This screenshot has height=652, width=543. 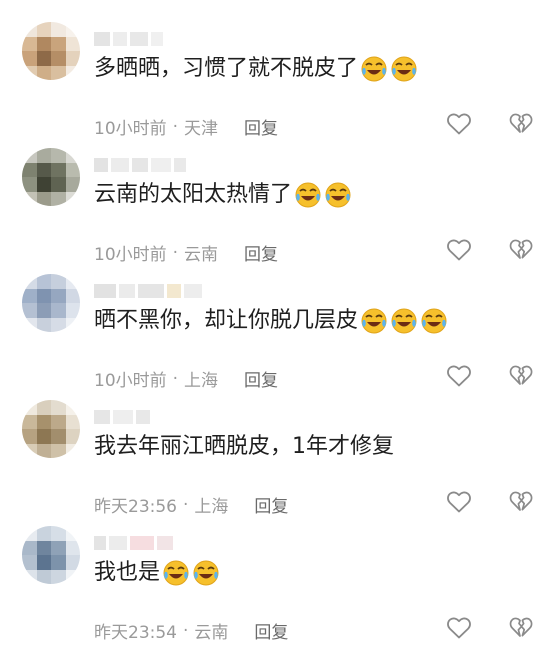 What do you see at coordinates (191, 505) in the screenshot?
I see `comment-meta: 昨天23:56 · 上海 回复` at bounding box center [191, 505].